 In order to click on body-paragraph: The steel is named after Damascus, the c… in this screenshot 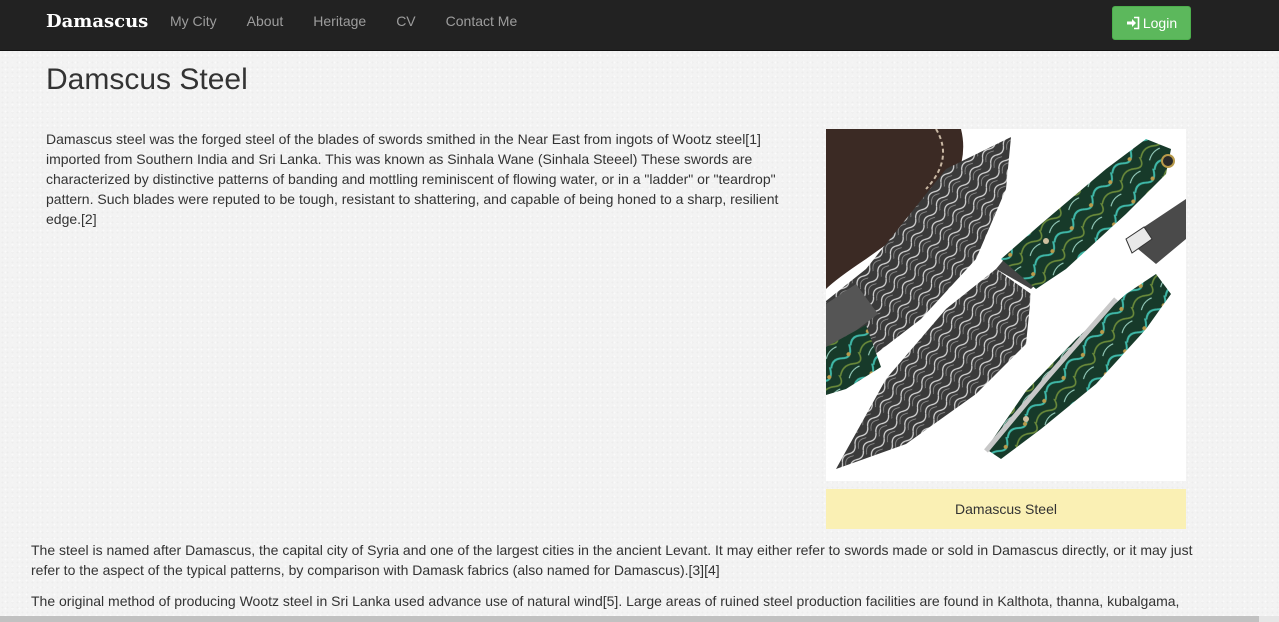, I will do `click(612, 560)`.